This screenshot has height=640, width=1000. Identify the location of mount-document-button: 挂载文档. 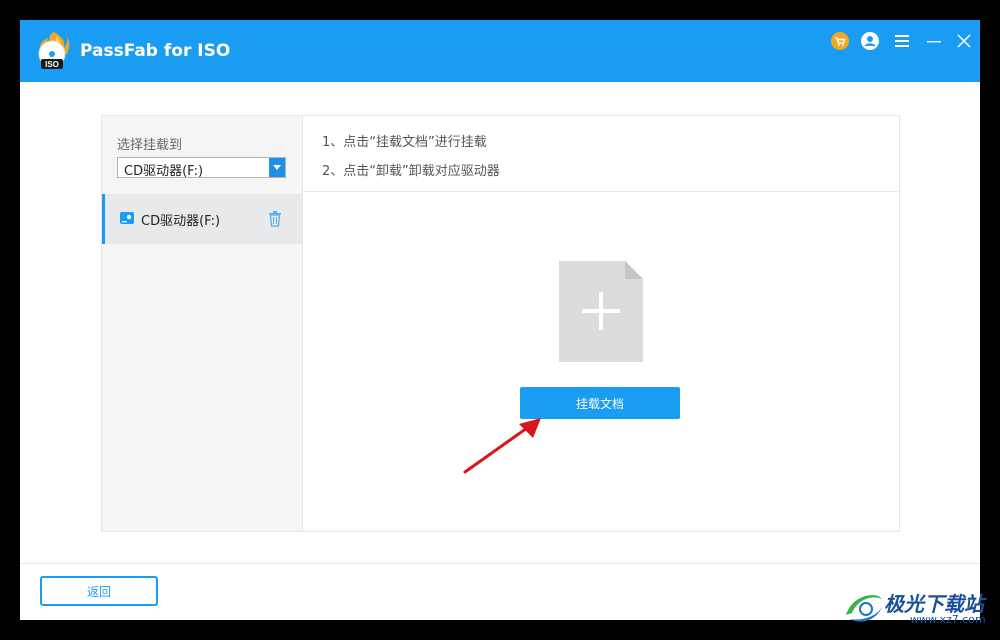
(600, 403).